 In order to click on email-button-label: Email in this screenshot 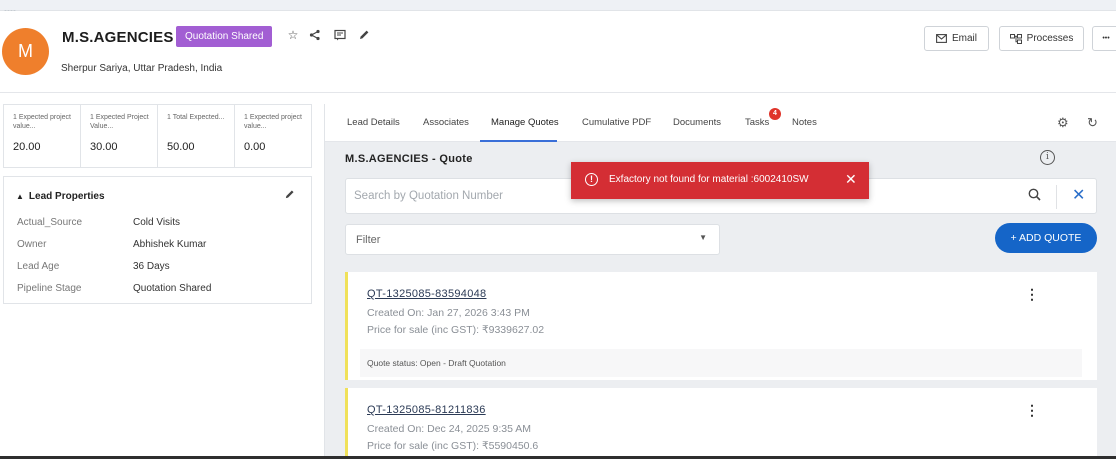, I will do `click(964, 38)`.